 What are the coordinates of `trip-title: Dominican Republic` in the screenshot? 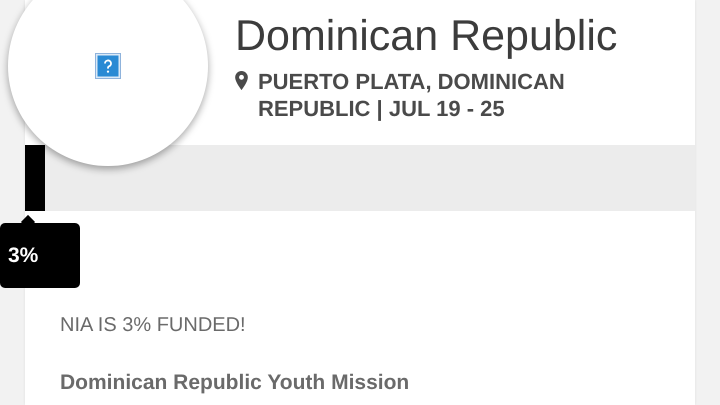 It's located at (426, 36).